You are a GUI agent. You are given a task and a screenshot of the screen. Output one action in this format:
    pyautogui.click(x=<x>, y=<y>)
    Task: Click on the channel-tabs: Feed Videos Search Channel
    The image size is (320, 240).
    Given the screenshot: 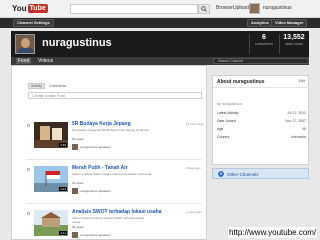 What is the action you would take?
    pyautogui.click(x=160, y=61)
    